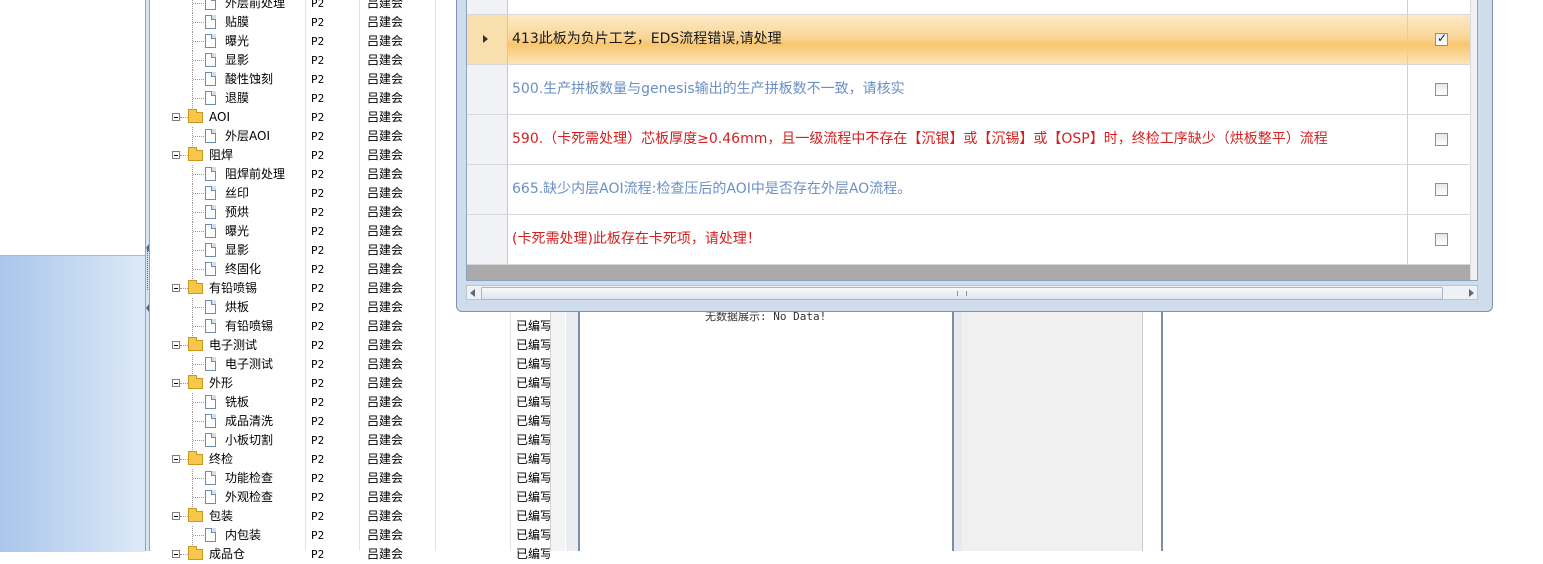 Image resolution: width=1543 pixels, height=564 pixels. What do you see at coordinates (968, 40) in the screenshot?
I see `check-result-row: 413此板为负片工艺，EDS流程错误,请处理` at bounding box center [968, 40].